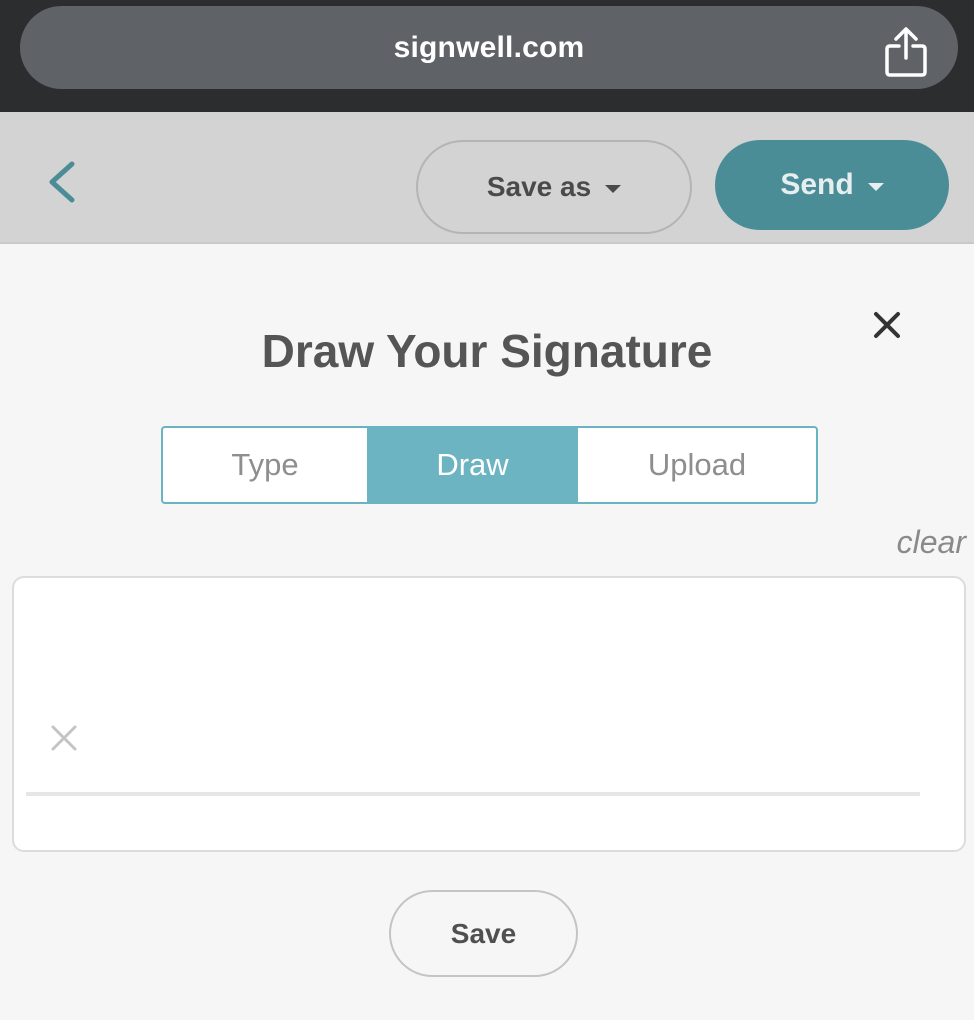 The height and width of the screenshot is (1020, 974). I want to click on chevron-left-icon, so click(62, 182).